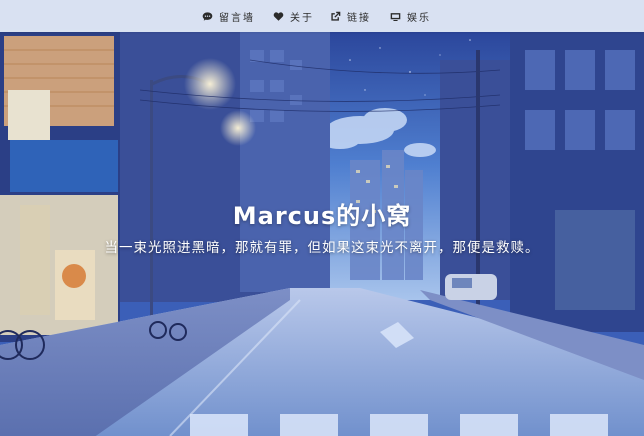 Image resolution: width=644 pixels, height=436 pixels. What do you see at coordinates (322, 16) in the screenshot?
I see `top-navbar: 留言墙 关于 链接 娱乐` at bounding box center [322, 16].